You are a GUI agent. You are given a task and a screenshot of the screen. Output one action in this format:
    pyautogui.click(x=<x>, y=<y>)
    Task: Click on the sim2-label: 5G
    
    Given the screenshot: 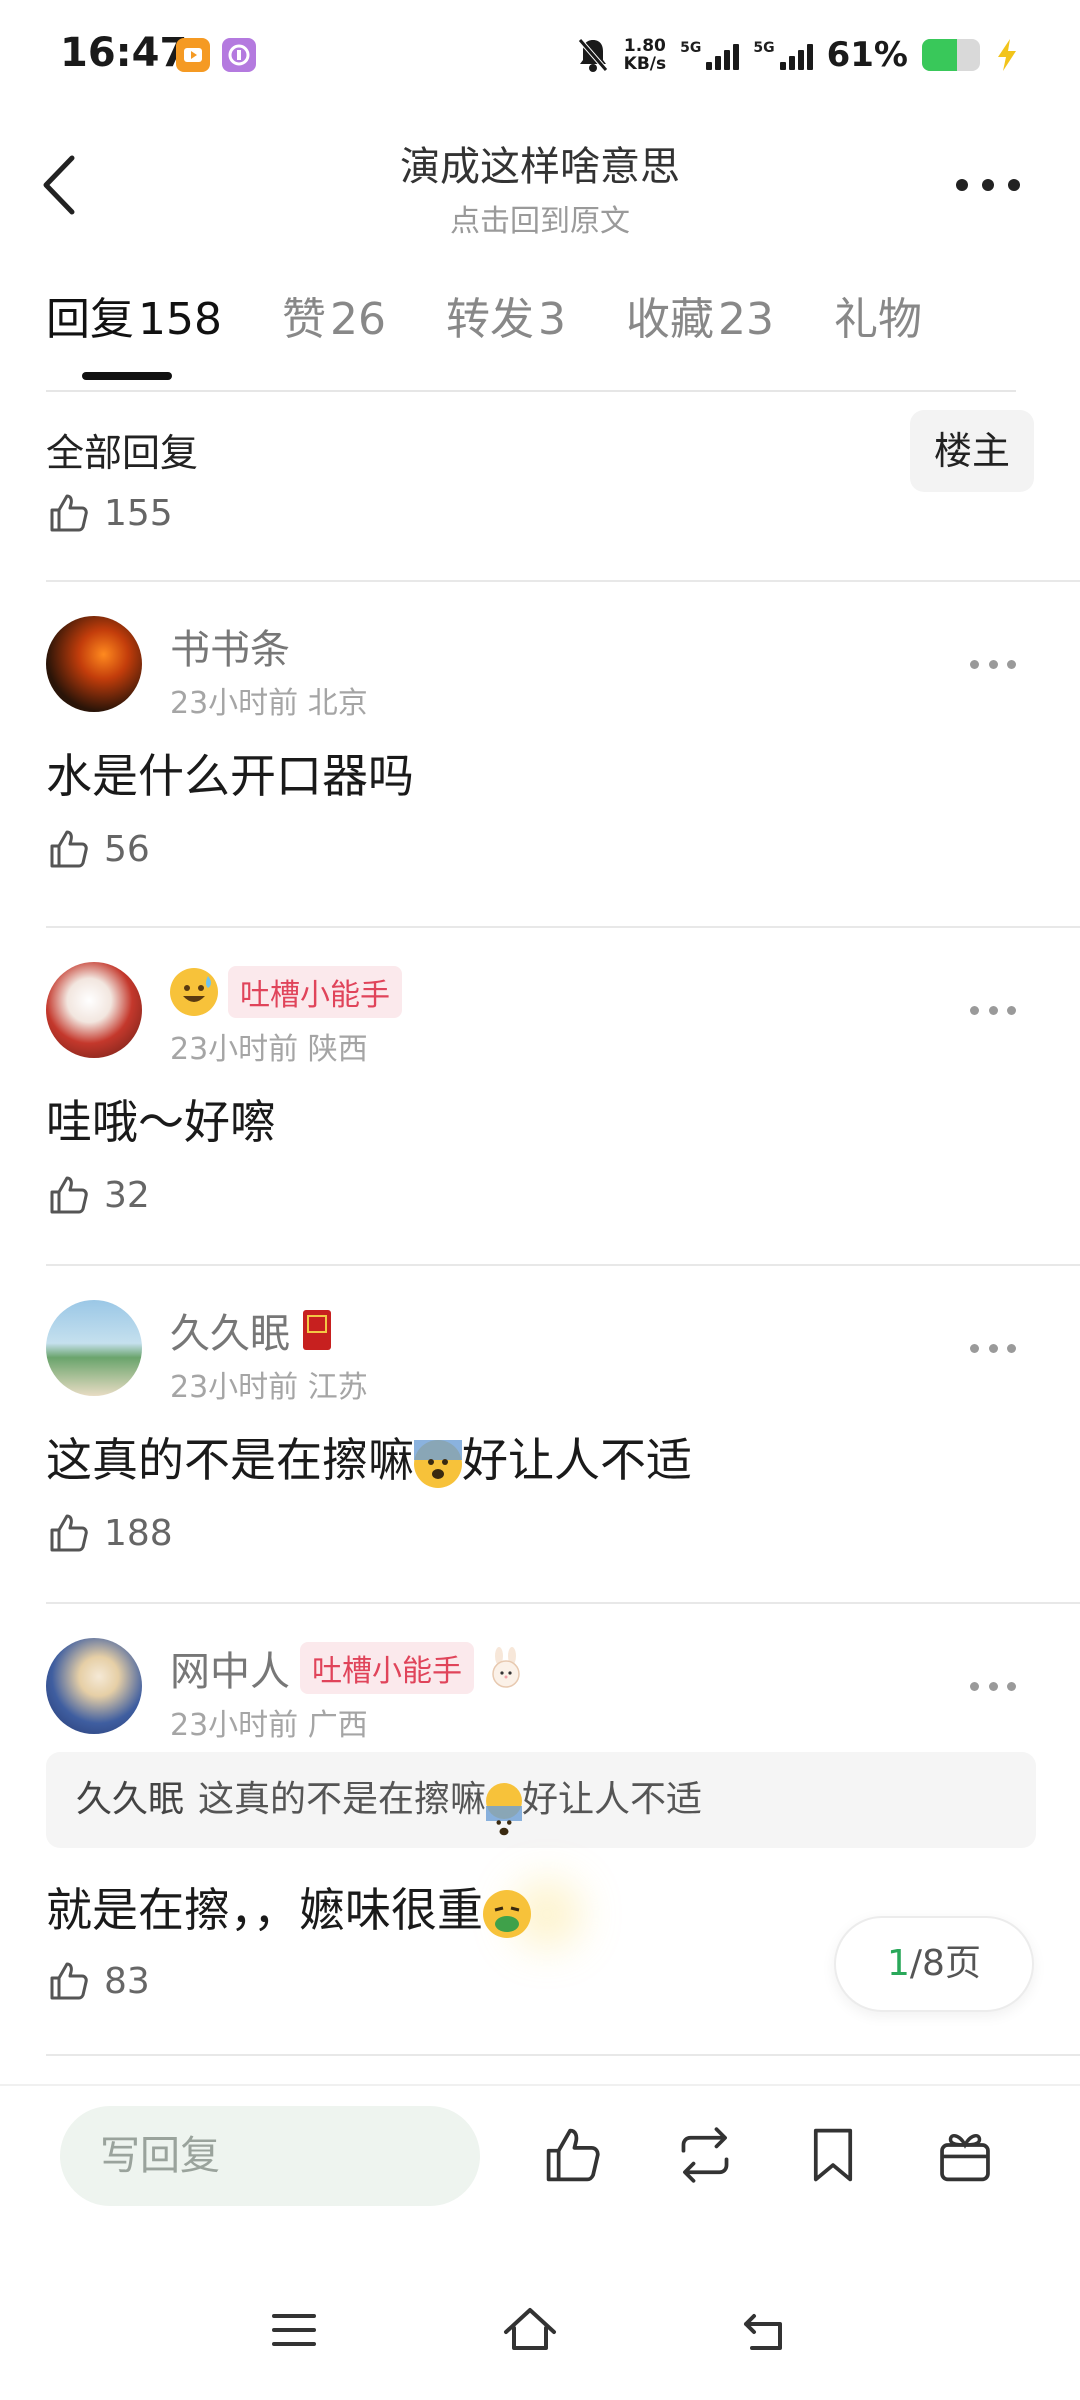 What is the action you would take?
    pyautogui.click(x=764, y=48)
    